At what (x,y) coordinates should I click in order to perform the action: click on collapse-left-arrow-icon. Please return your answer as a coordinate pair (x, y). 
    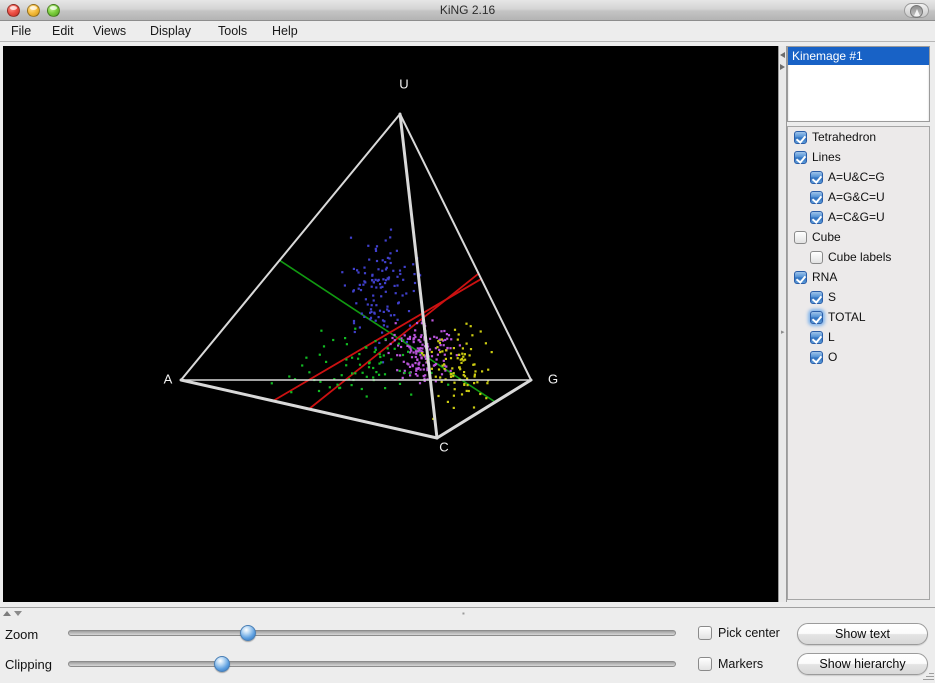
    Looking at the image, I should click on (782, 55).